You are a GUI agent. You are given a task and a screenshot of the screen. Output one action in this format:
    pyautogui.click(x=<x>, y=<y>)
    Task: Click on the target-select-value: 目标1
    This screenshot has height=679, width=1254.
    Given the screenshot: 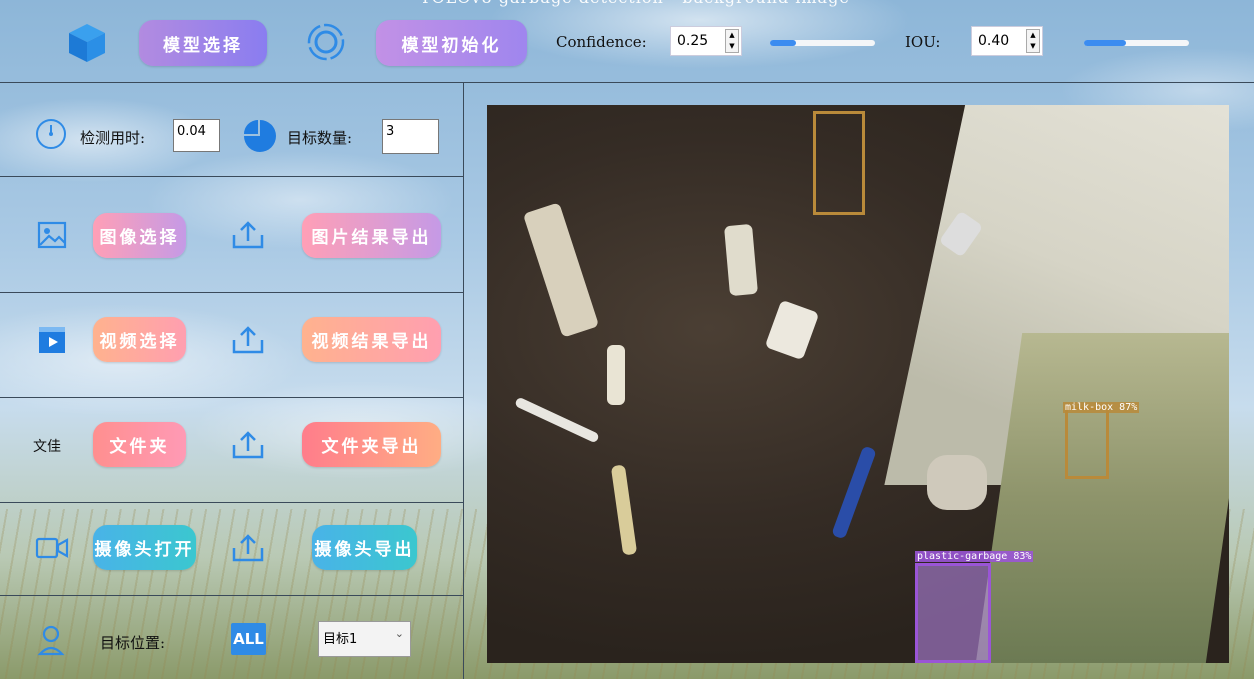 What is the action you would take?
    pyautogui.click(x=340, y=639)
    